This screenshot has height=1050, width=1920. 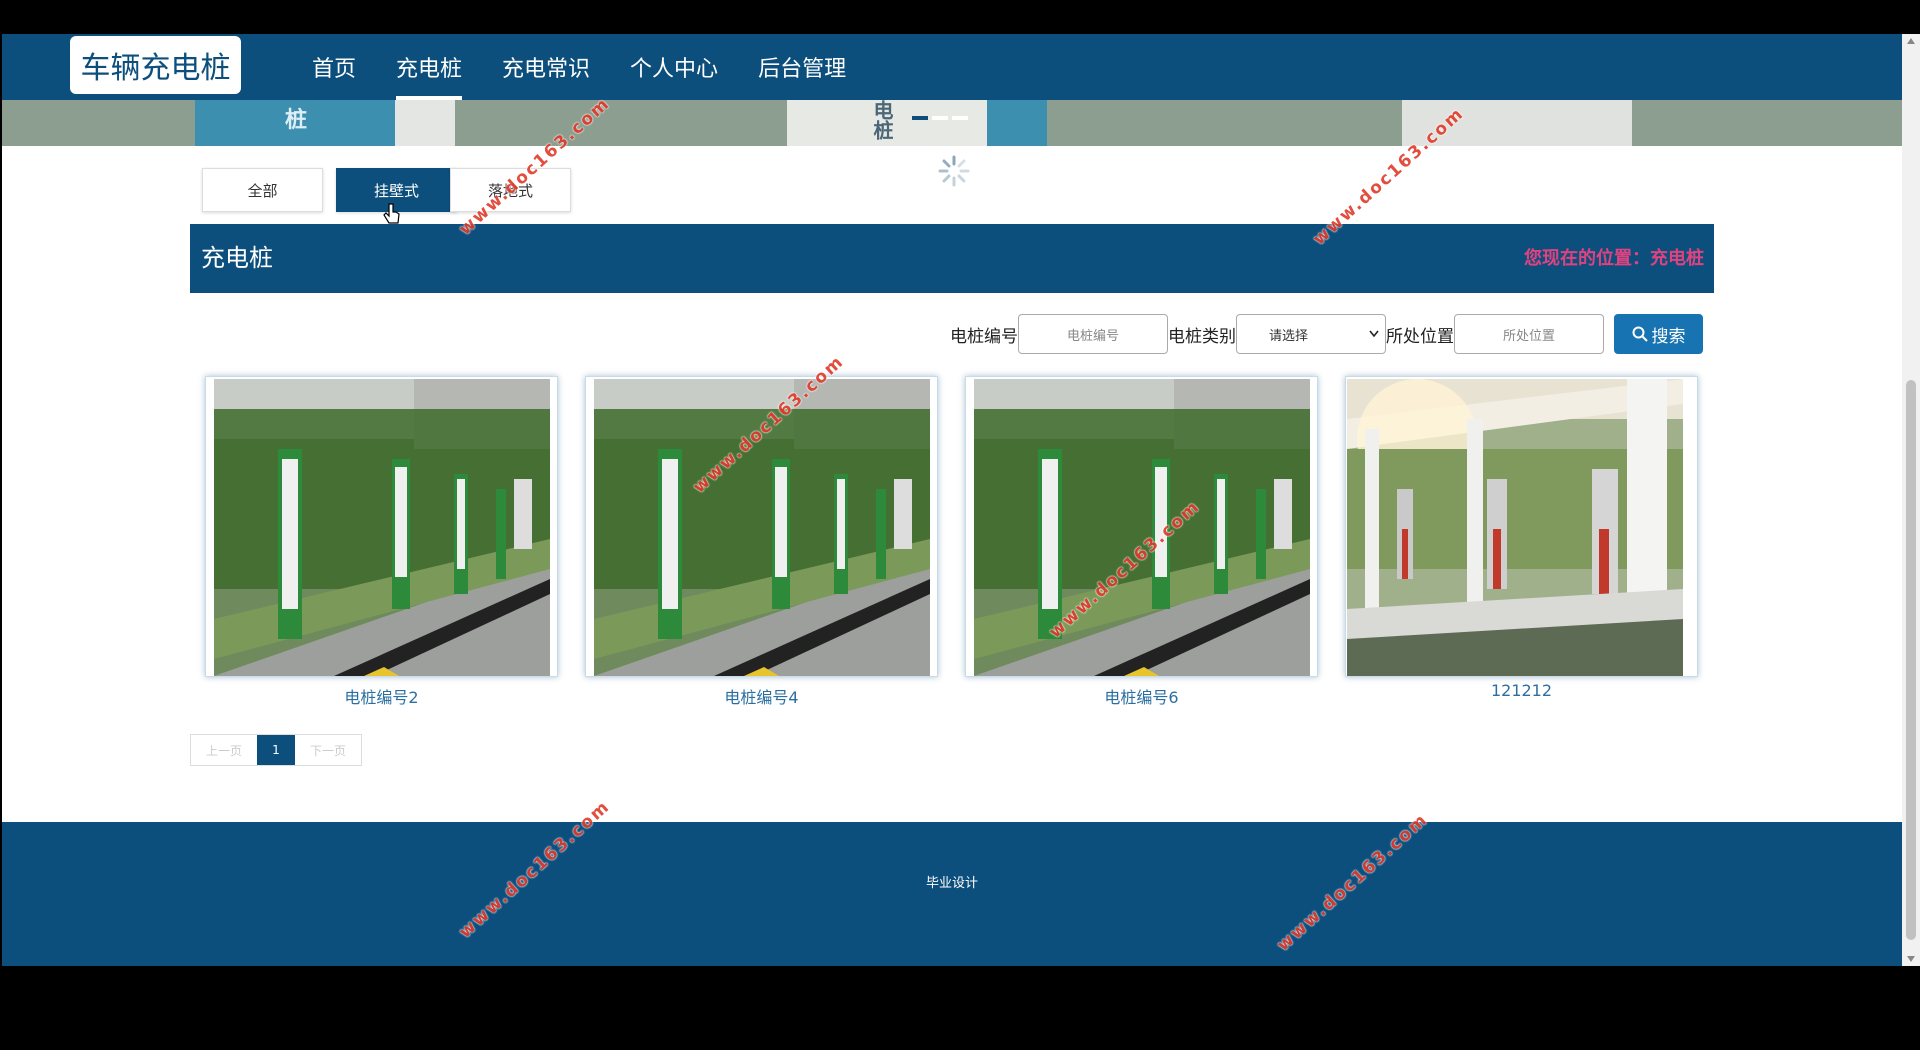 I want to click on section-header: 充电桩 您现在的位置：充电桩, so click(x=952, y=258).